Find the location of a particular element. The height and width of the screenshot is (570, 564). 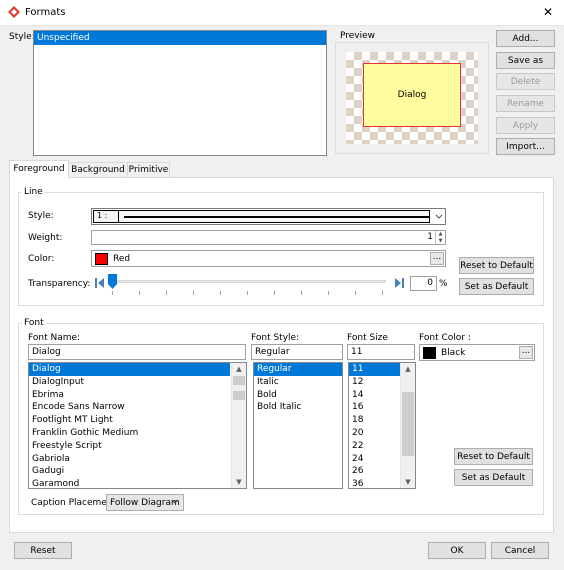

transparency-label: Transparency: is located at coordinates (59, 284).